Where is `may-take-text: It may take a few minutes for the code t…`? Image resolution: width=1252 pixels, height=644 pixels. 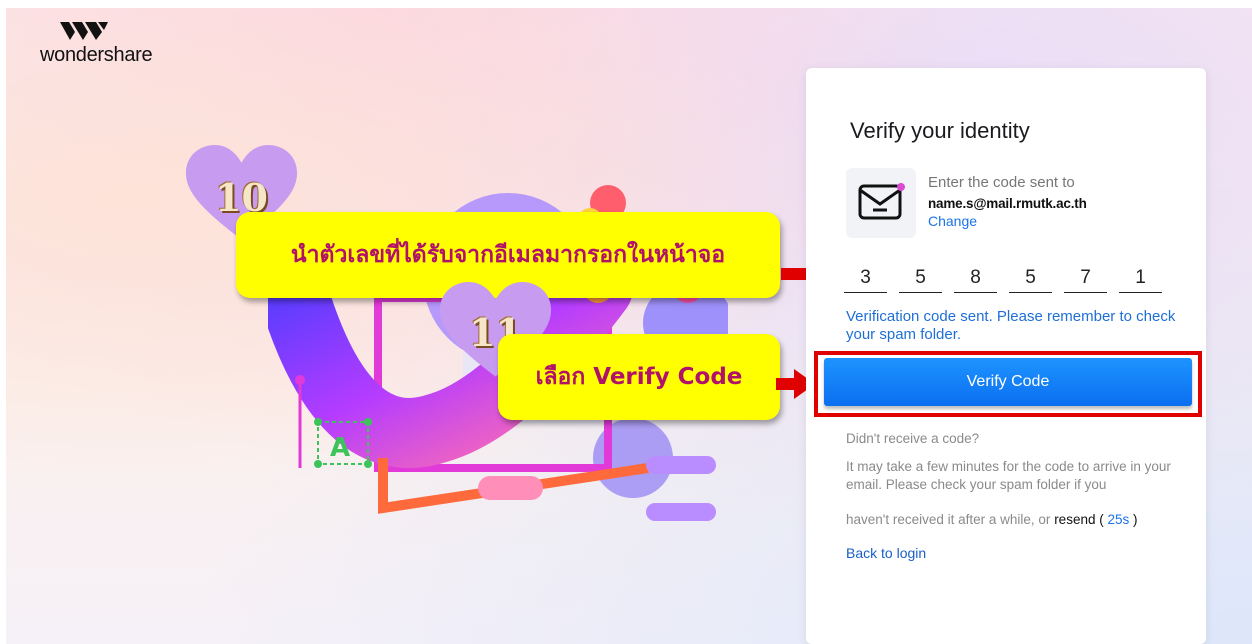 may-take-text: It may take a few minutes for the code t… is located at coordinates (1008, 475).